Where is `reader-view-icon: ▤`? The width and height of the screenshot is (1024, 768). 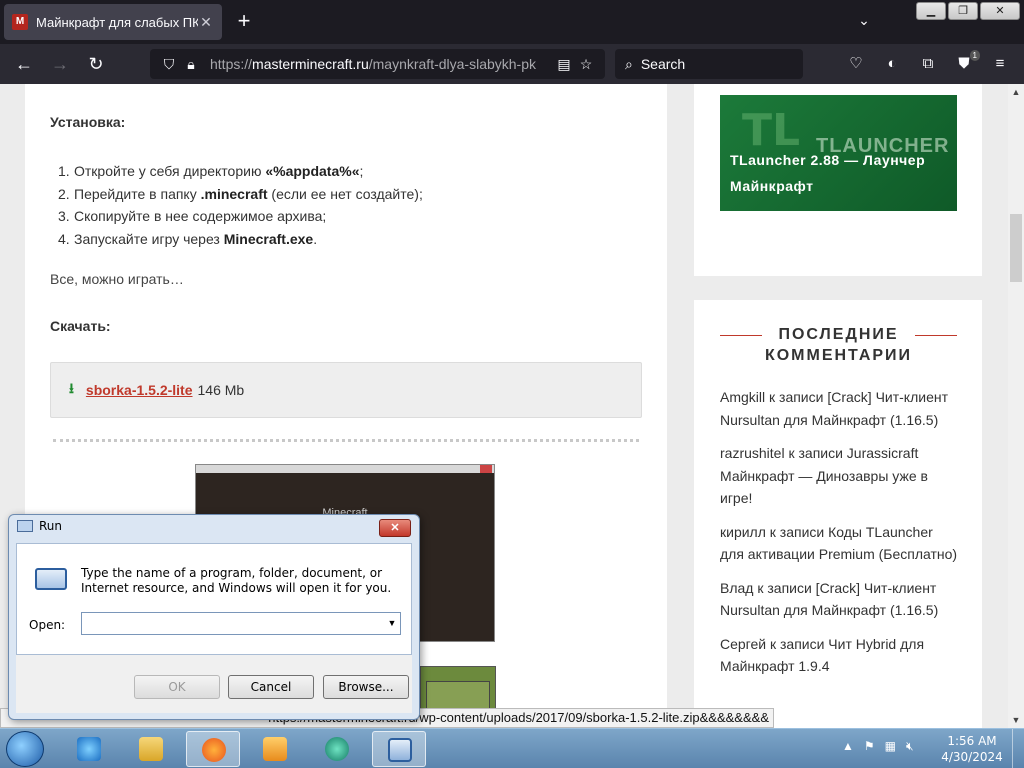 reader-view-icon: ▤ is located at coordinates (564, 64).